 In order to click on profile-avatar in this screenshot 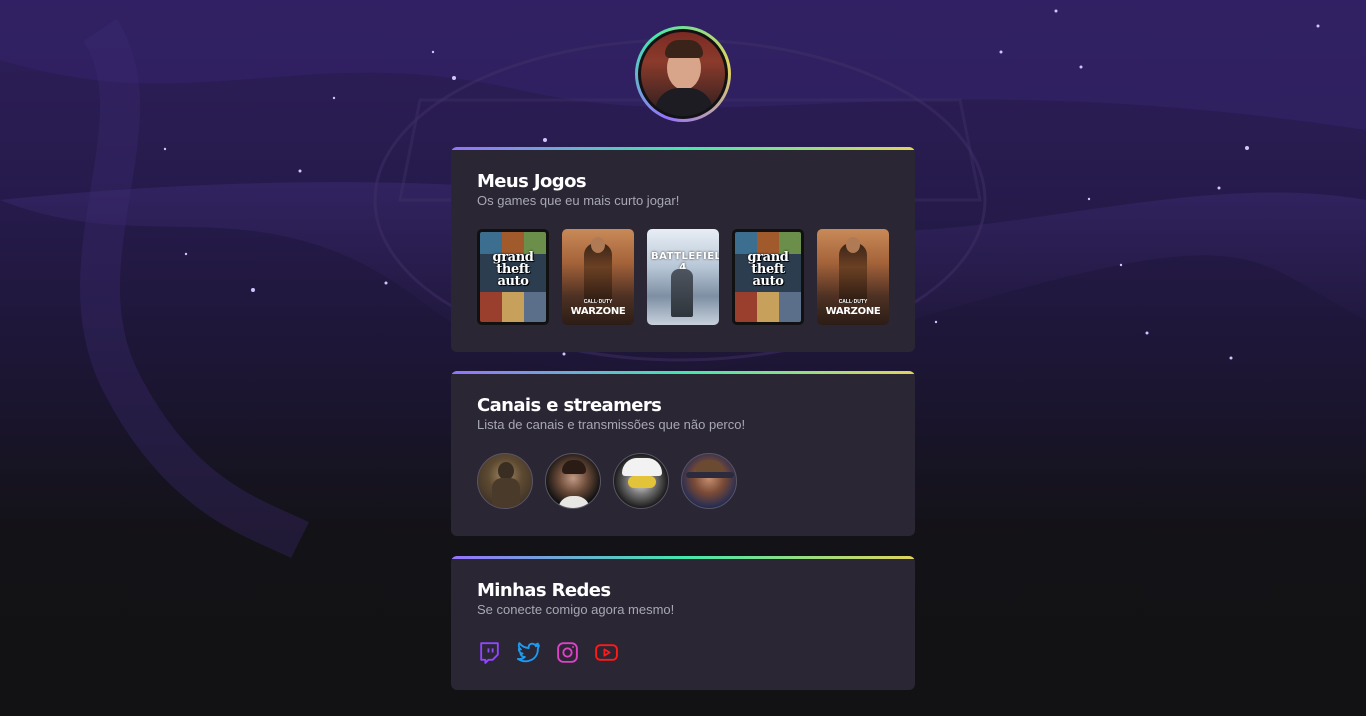, I will do `click(683, 74)`.